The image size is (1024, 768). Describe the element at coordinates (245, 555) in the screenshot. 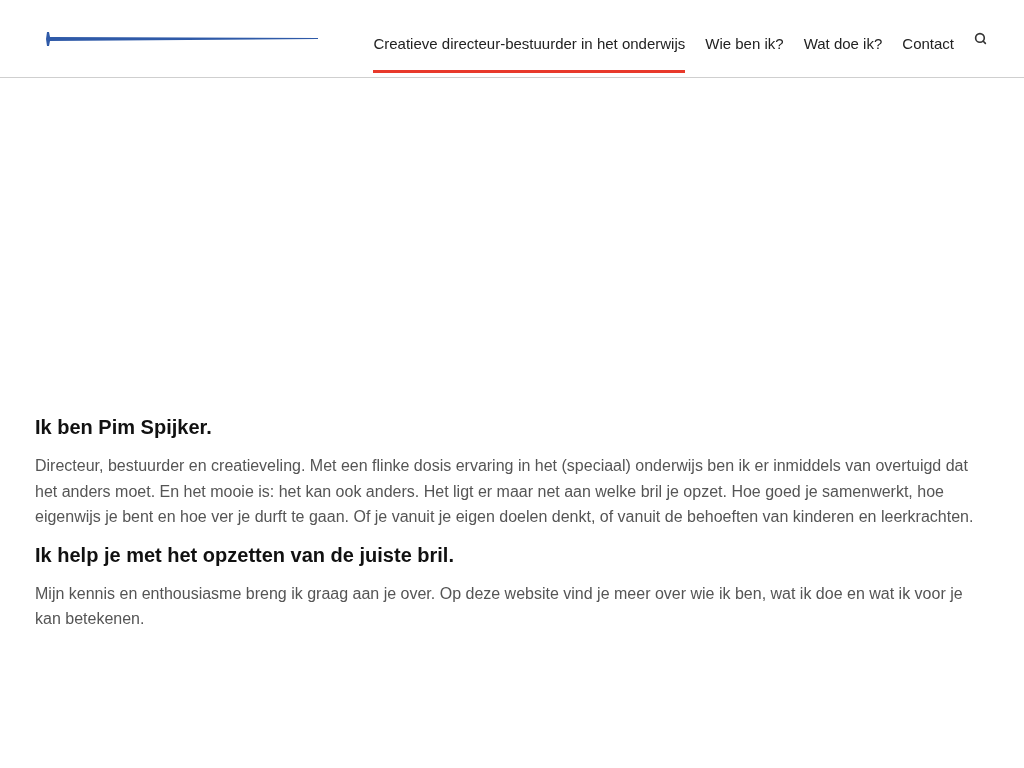

I see `section-heading: Ik help je met het opzetten van de juiste bril.` at that location.